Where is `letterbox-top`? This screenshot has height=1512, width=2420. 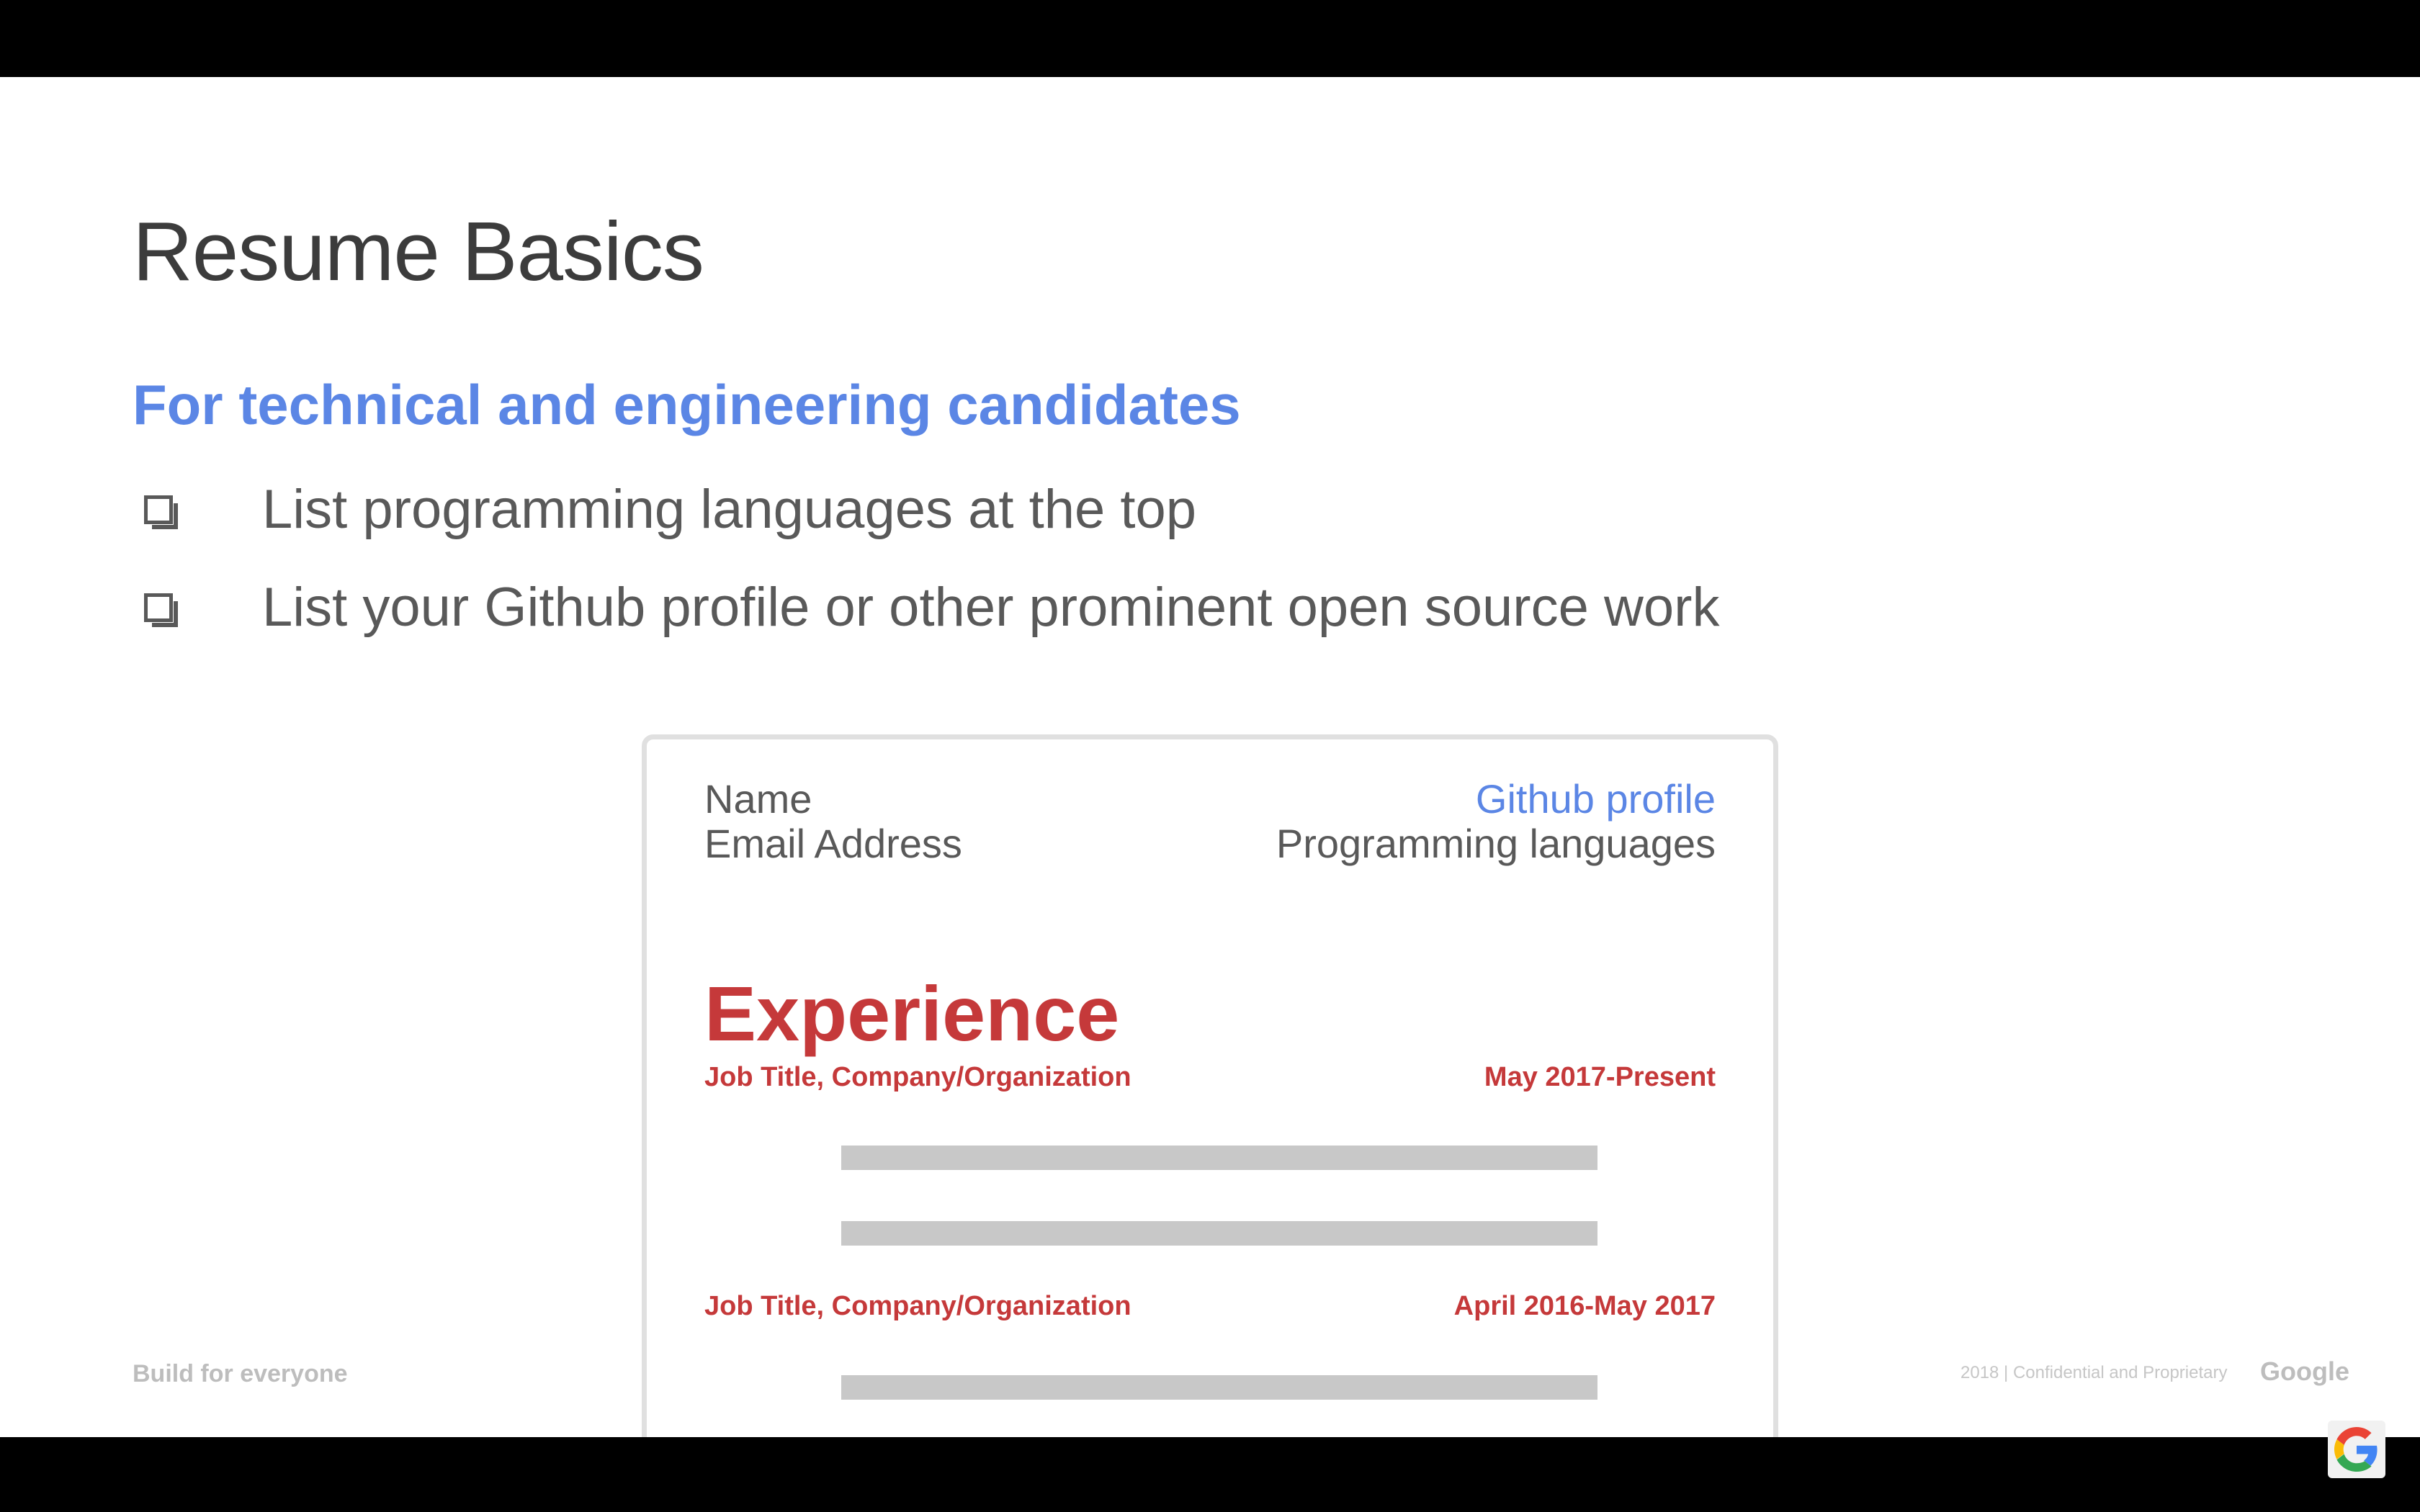 letterbox-top is located at coordinates (1210, 38).